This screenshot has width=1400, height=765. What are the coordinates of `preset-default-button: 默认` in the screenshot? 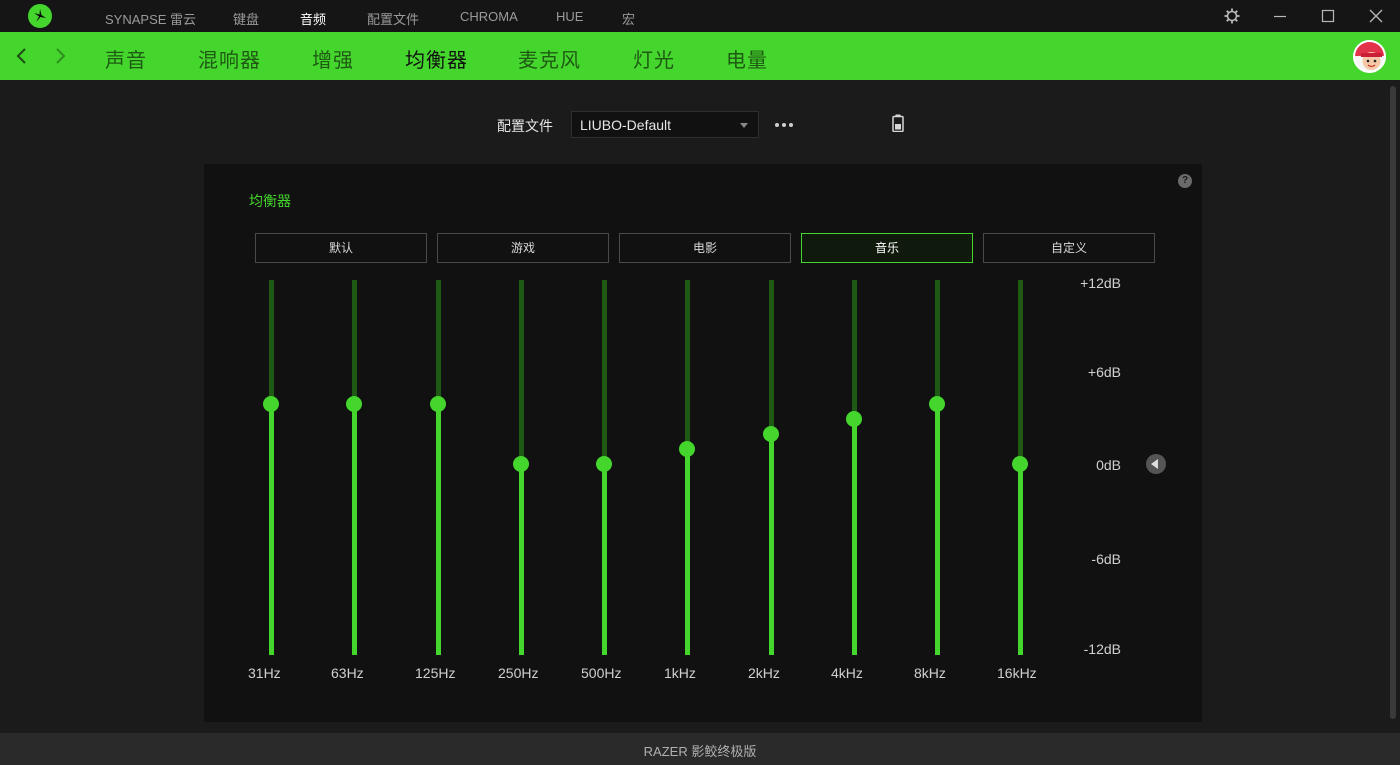 It's located at (341, 248).